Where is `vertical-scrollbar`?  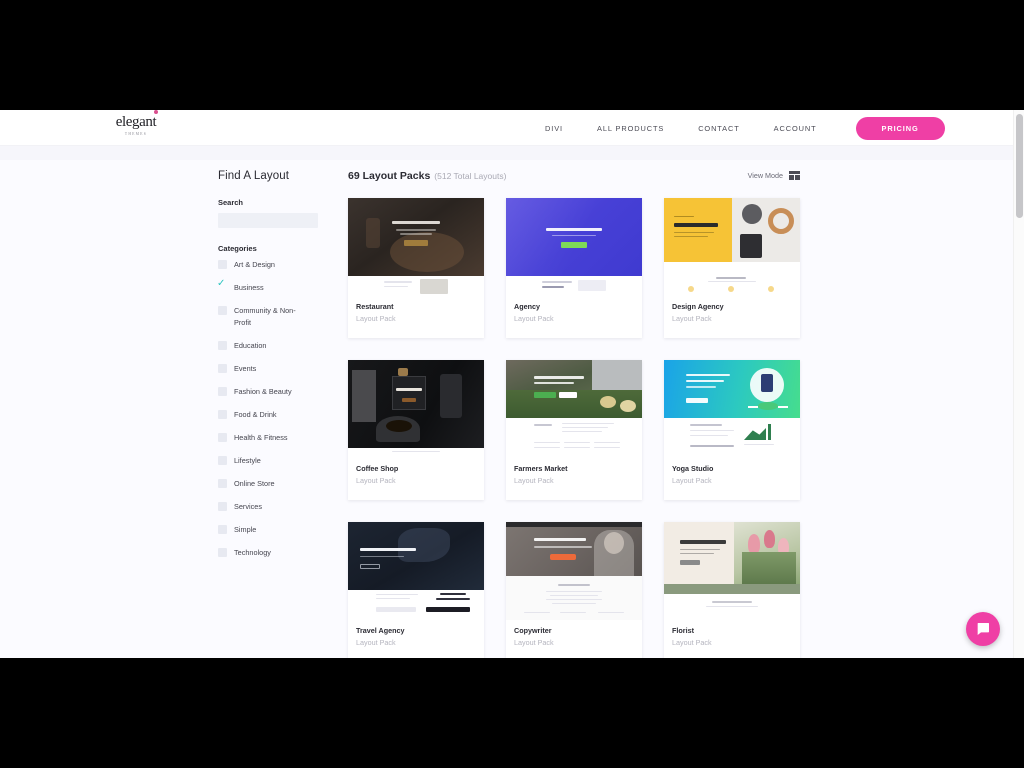 vertical-scrollbar is located at coordinates (1018, 384).